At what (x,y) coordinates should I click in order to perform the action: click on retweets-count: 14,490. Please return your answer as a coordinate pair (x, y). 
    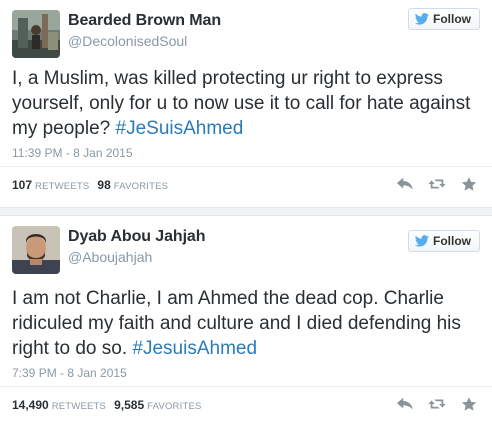
    Looking at the image, I should click on (30, 405).